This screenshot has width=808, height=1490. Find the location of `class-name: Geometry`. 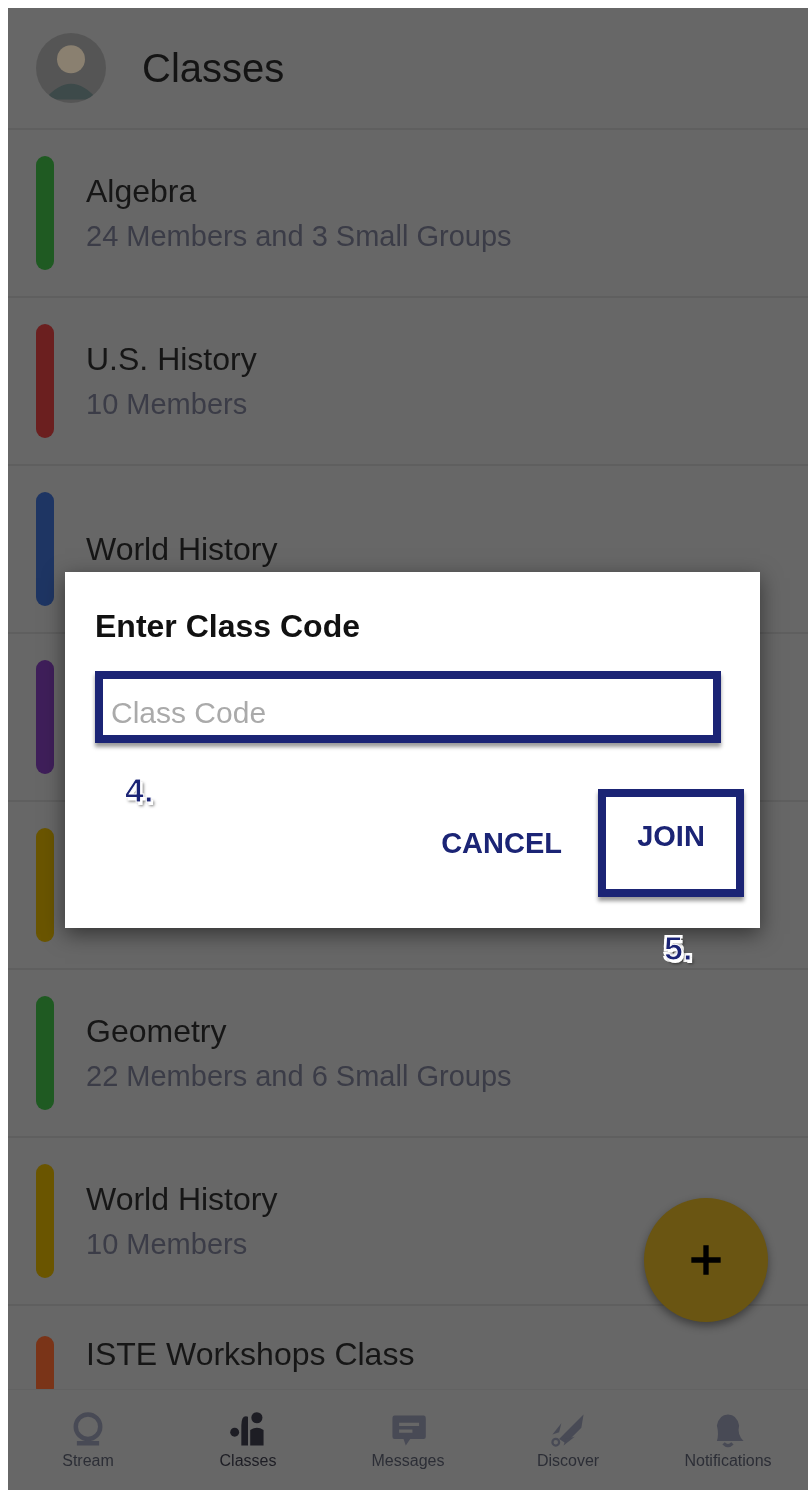

class-name: Geometry is located at coordinates (157, 1031).